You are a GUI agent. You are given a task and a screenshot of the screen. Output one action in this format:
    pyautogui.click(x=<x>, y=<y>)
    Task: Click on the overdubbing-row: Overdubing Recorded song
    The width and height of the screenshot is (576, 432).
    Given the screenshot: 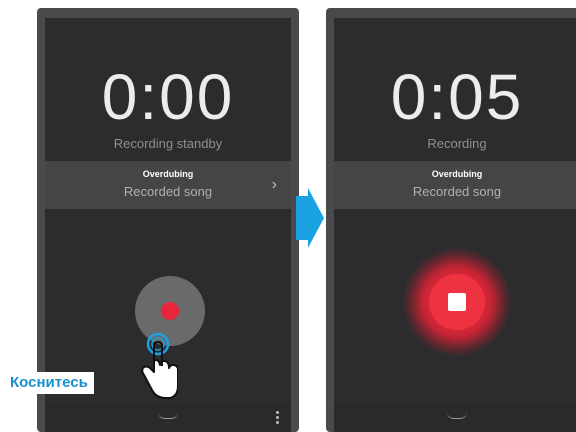 What is the action you would take?
    pyautogui.click(x=455, y=185)
    